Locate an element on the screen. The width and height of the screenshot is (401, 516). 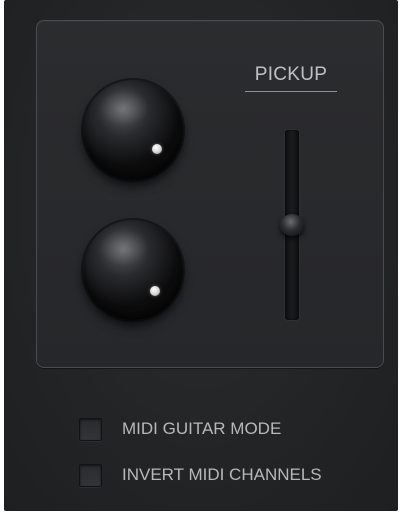
midi-guitar-mode-checkbox is located at coordinates (90, 429).